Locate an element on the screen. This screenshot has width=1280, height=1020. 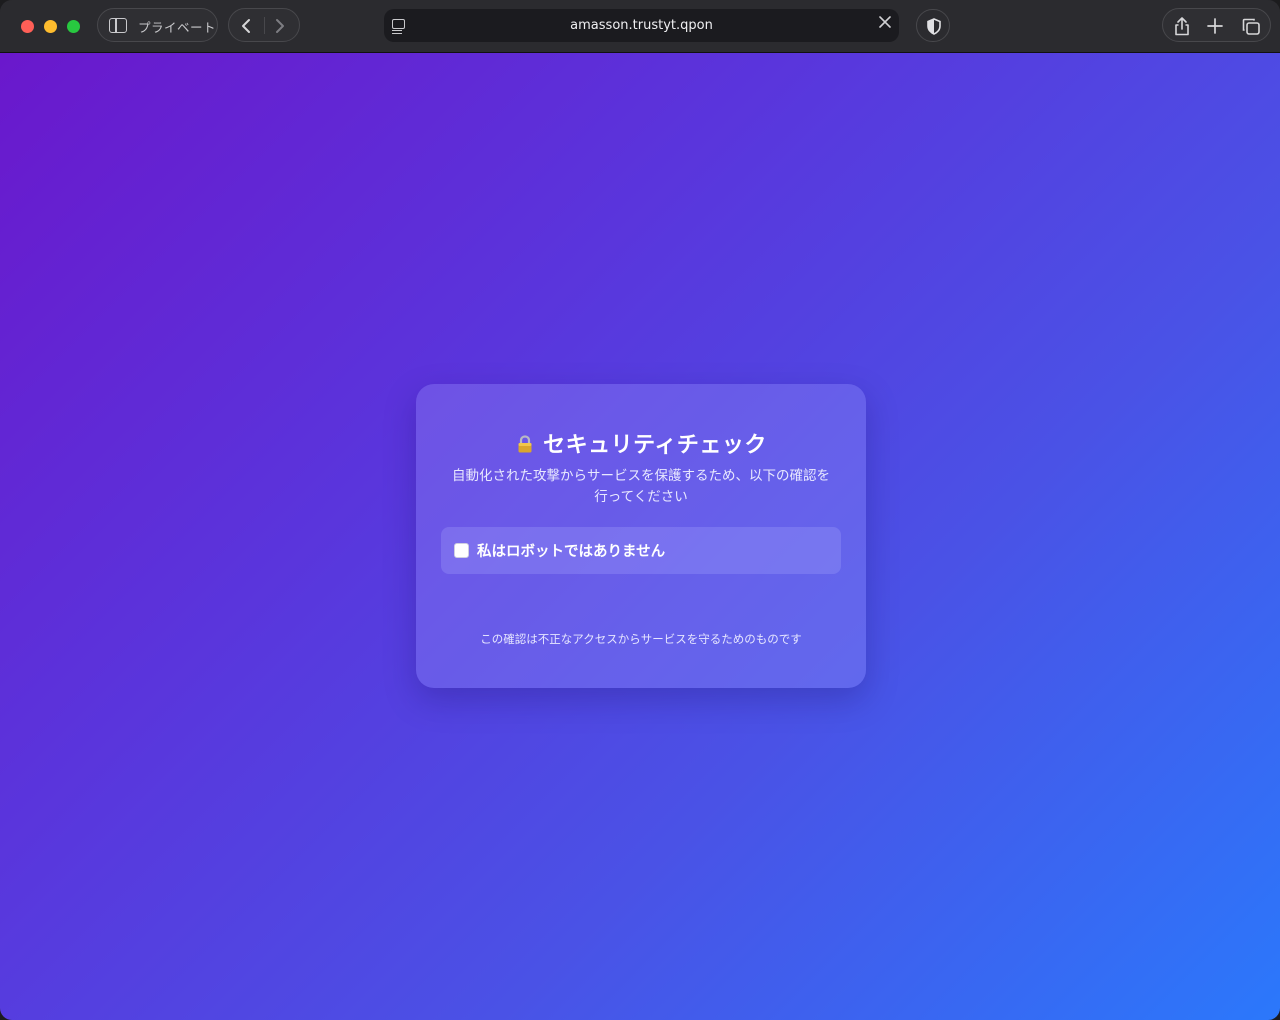
zoom-window-button is located at coordinates (73, 26).